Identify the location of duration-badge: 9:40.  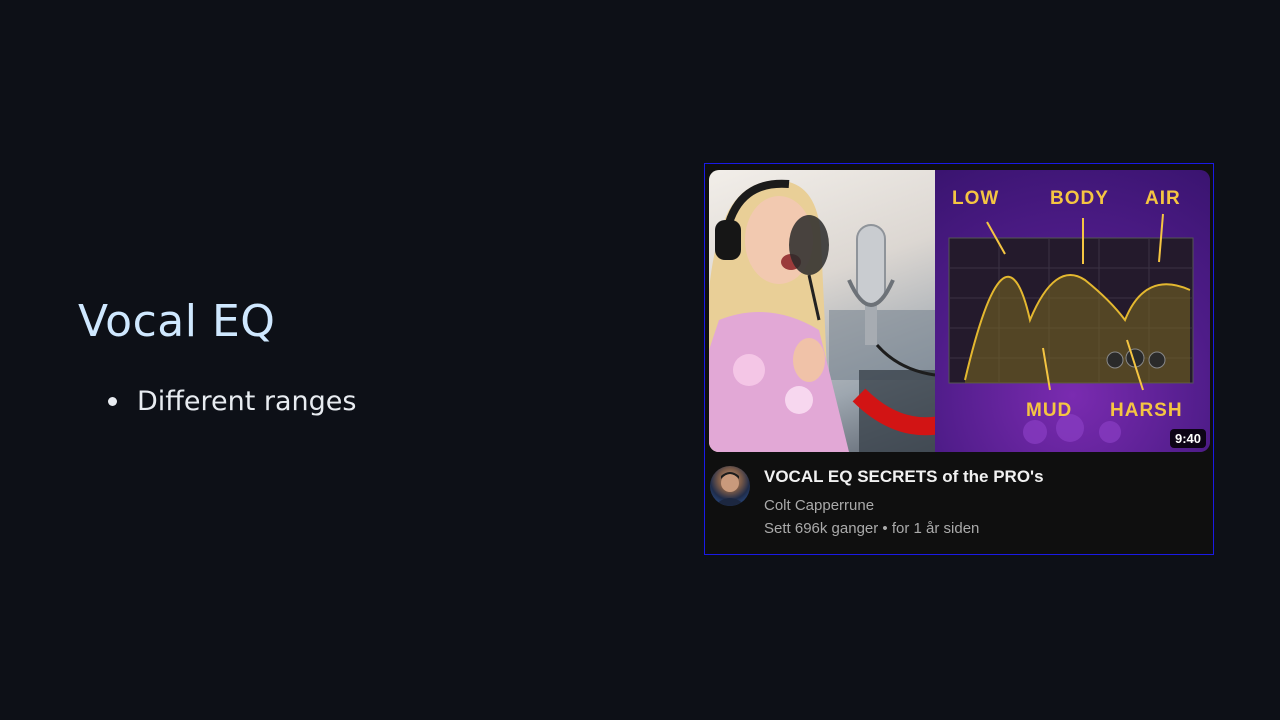
(1187, 438).